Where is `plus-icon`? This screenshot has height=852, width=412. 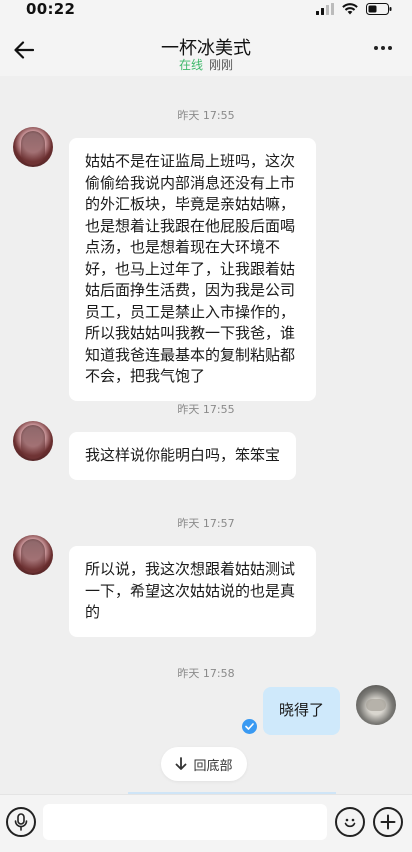 plus-icon is located at coordinates (388, 822).